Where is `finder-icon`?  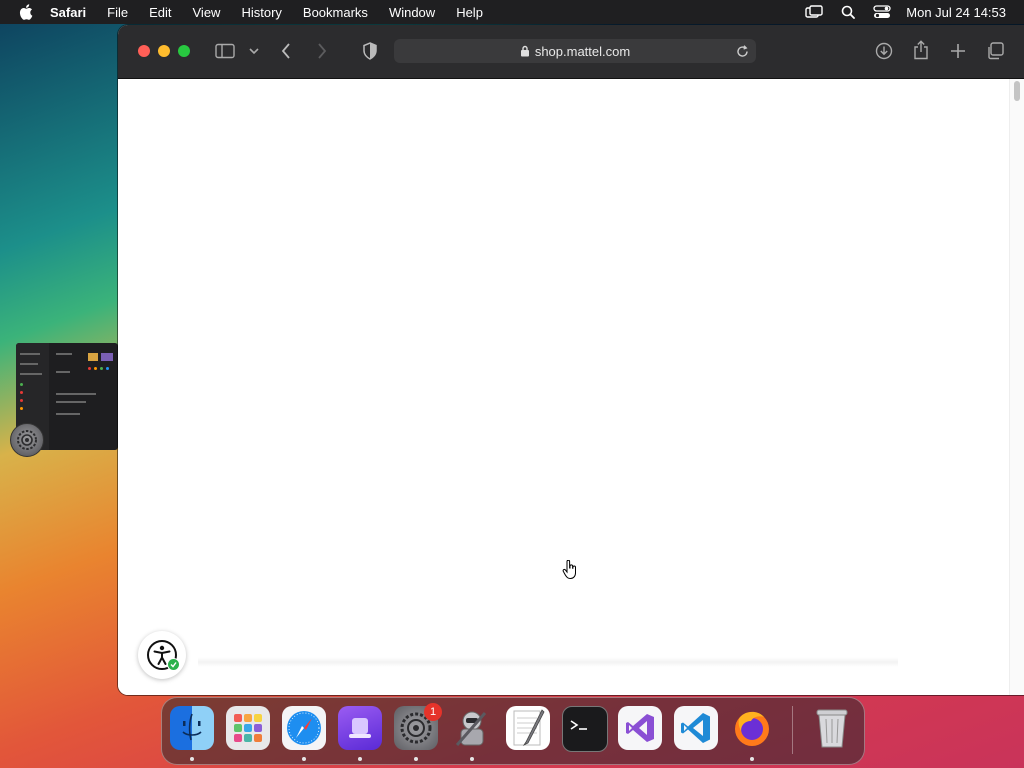
finder-icon is located at coordinates (192, 727).